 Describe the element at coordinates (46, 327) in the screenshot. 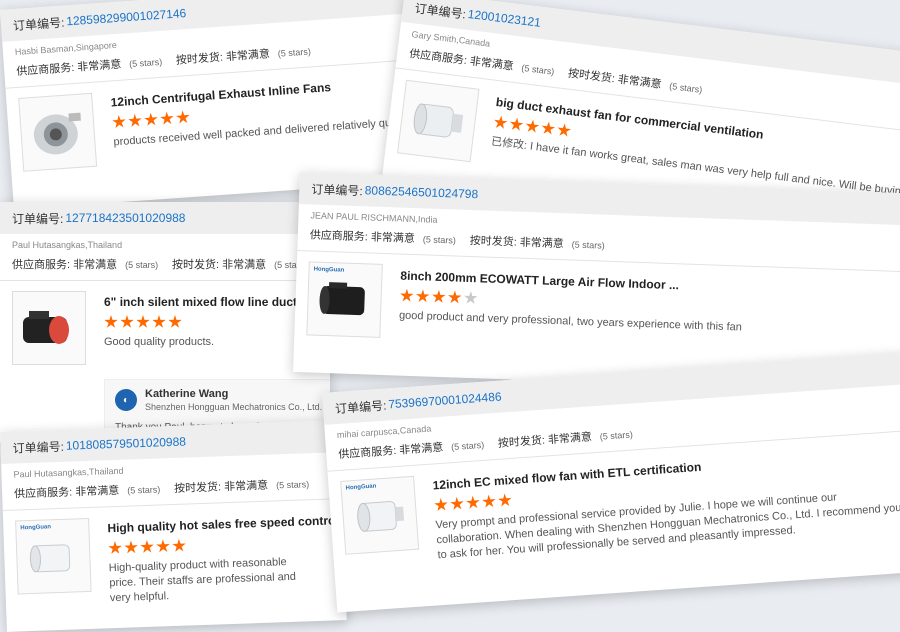

I see `mixed-flow-fan-icon` at that location.